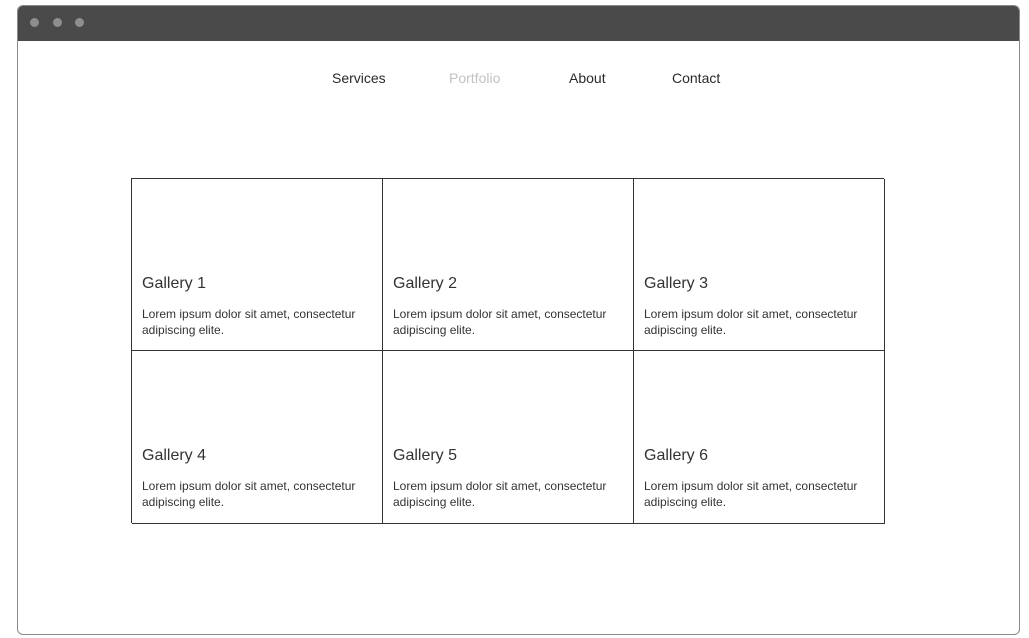 The image size is (1029, 638). Describe the element at coordinates (174, 283) in the screenshot. I see `gallery-card-title: Gallery 1` at that location.